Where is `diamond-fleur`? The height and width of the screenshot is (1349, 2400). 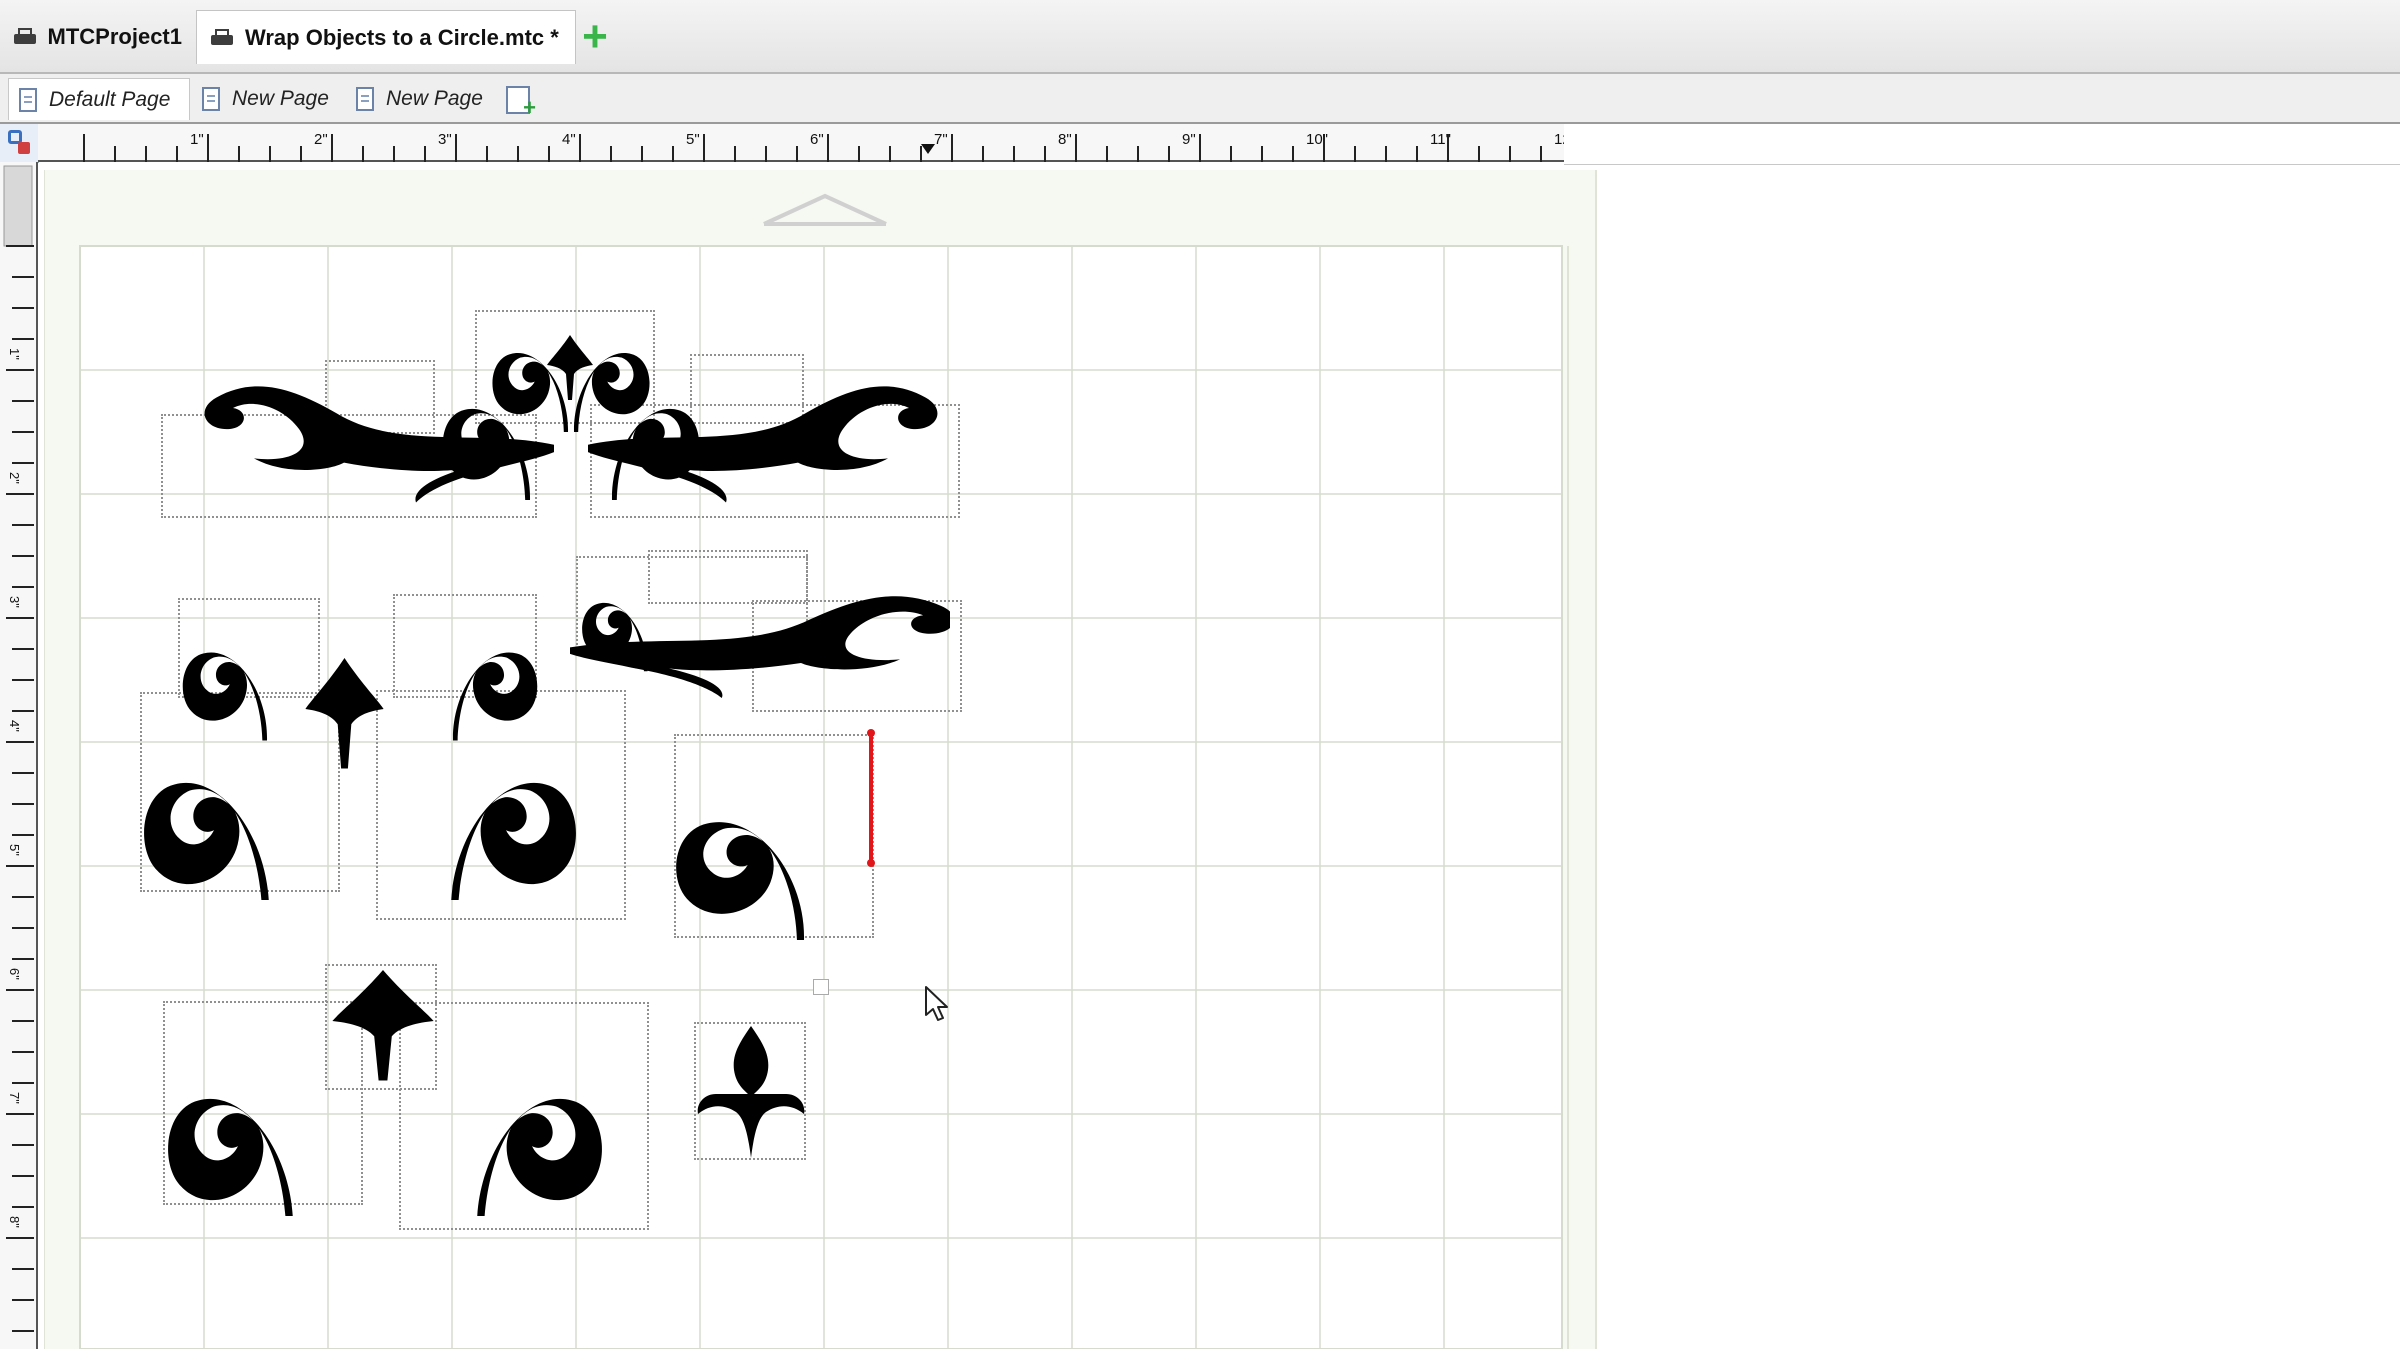
diamond-fleur is located at coordinates (751, 1092).